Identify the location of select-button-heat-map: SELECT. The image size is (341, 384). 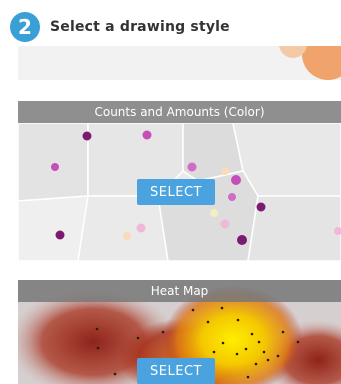
(176, 371).